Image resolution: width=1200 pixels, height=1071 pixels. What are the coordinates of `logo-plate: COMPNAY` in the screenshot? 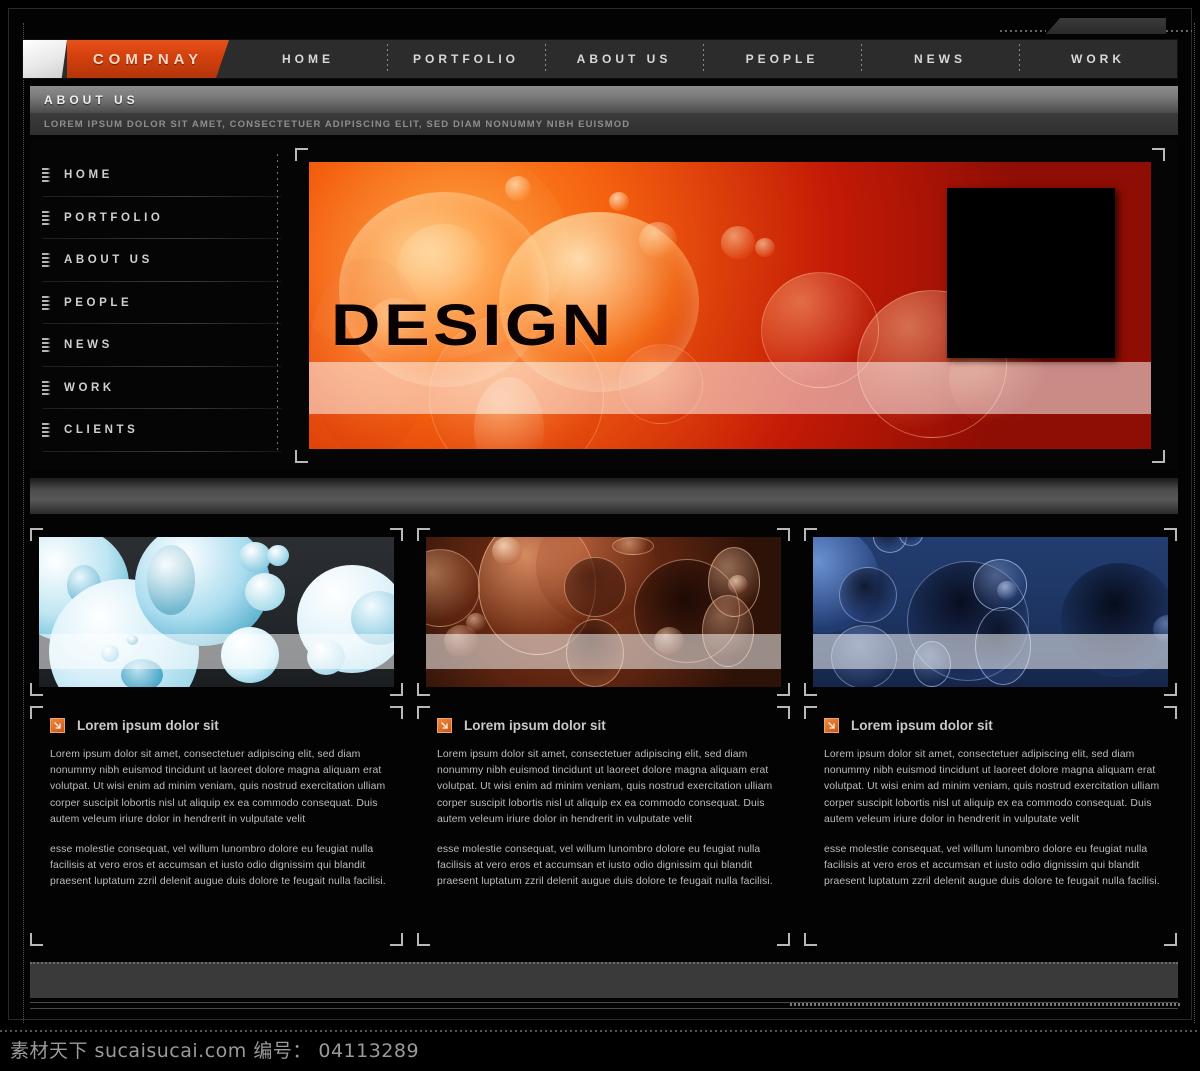 It's located at (148, 59).